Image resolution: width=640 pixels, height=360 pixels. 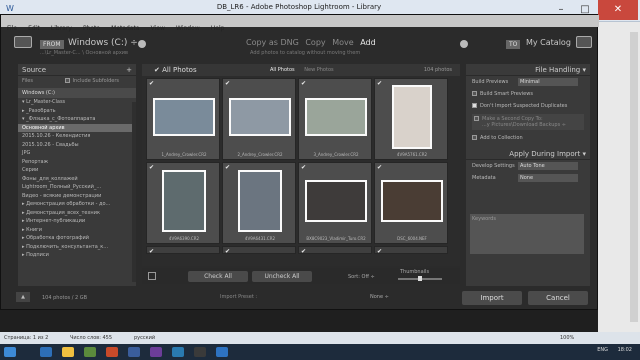 I want to click on photo-cell: ✔ BX8C9023_Vladimir_Turo.CR2, so click(x=335, y=203).